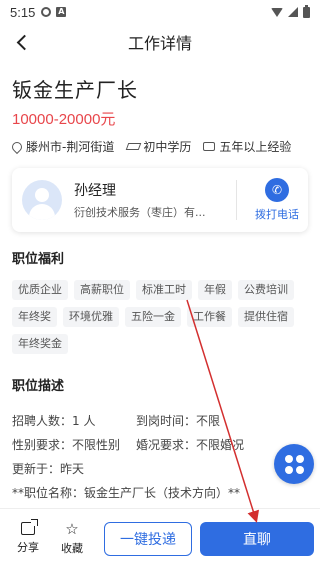  I want to click on avatar, so click(42, 200).